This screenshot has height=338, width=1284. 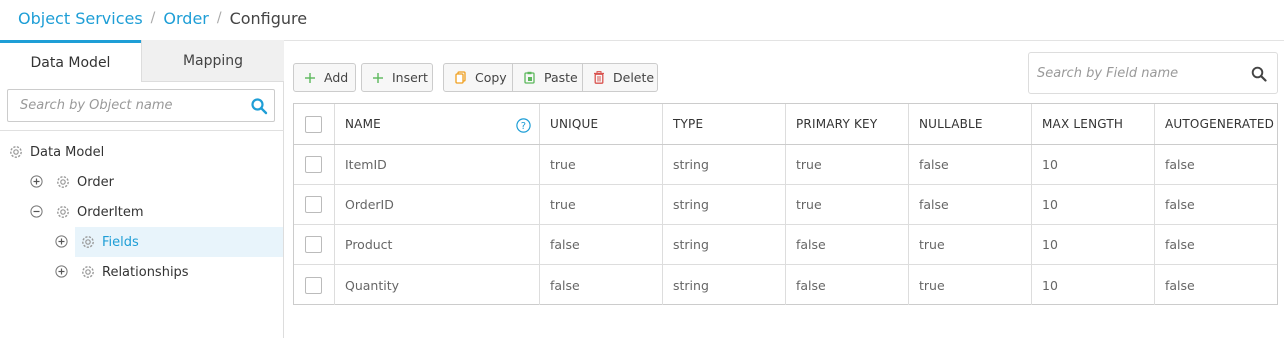 I want to click on field-search-box, so click(x=1153, y=73).